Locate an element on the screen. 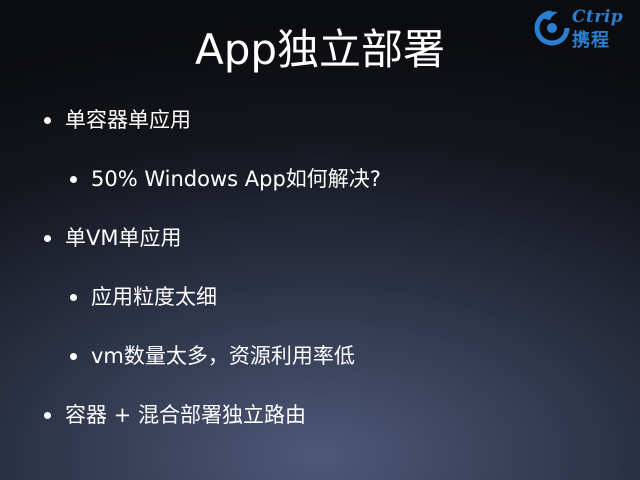 The width and height of the screenshot is (640, 480). bullet-item: 容器 + 混合部署独立路由 is located at coordinates (175, 415).